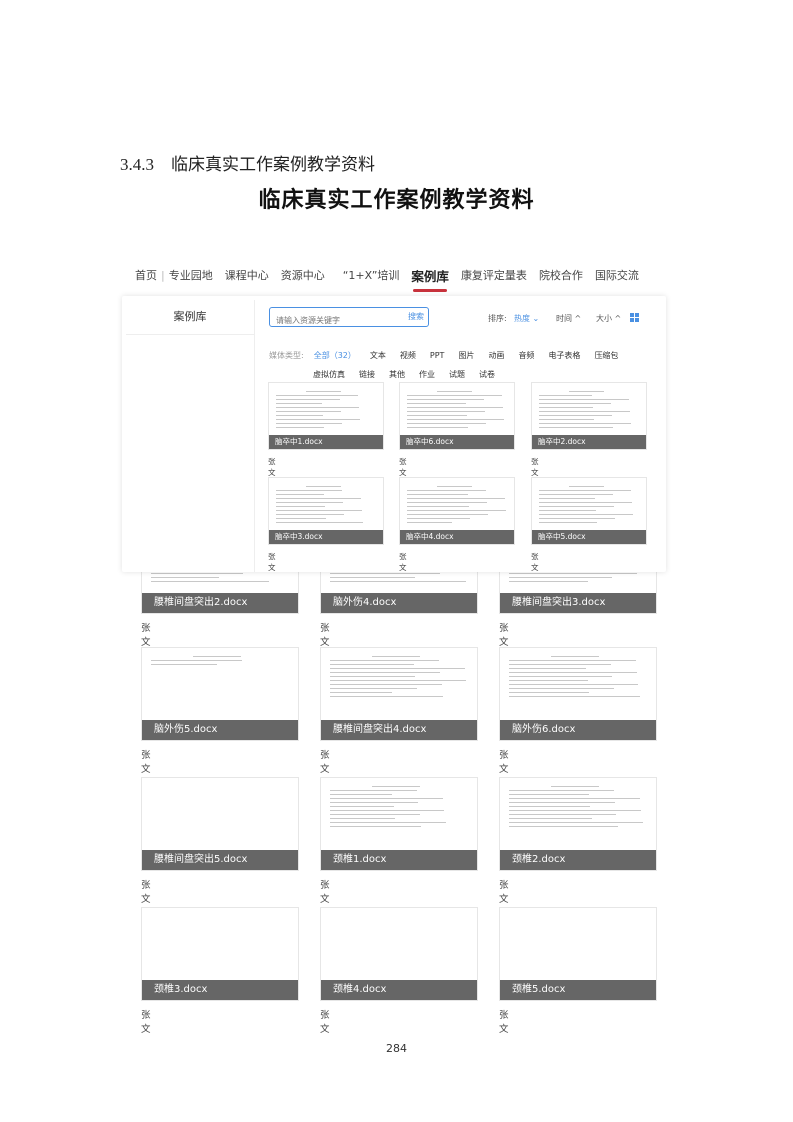 This screenshot has width=793, height=1122. I want to click on sort-time-label: 时间, so click(564, 318).